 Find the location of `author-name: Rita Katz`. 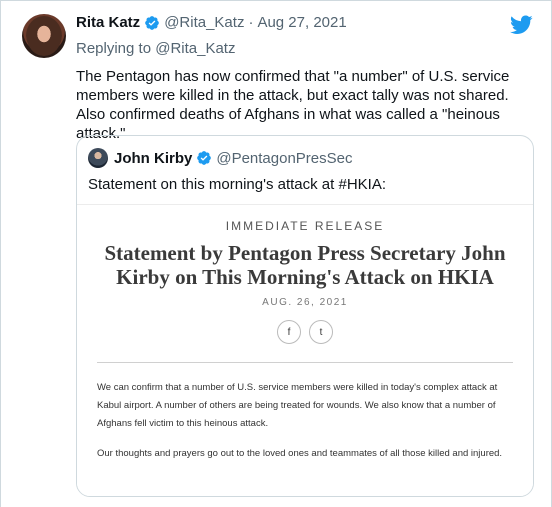

author-name: Rita Katz is located at coordinates (108, 22).